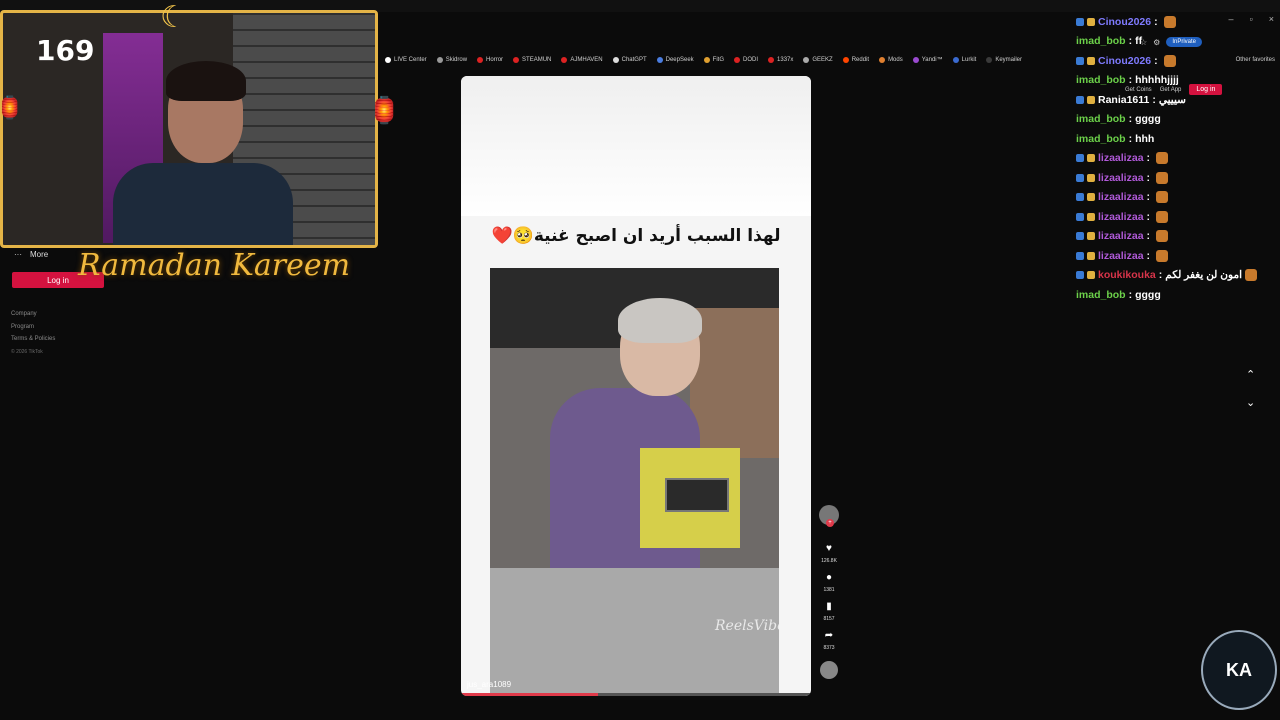  Describe the element at coordinates (860, 60) in the screenshot. I see `bookmark-label: Reddit` at that location.